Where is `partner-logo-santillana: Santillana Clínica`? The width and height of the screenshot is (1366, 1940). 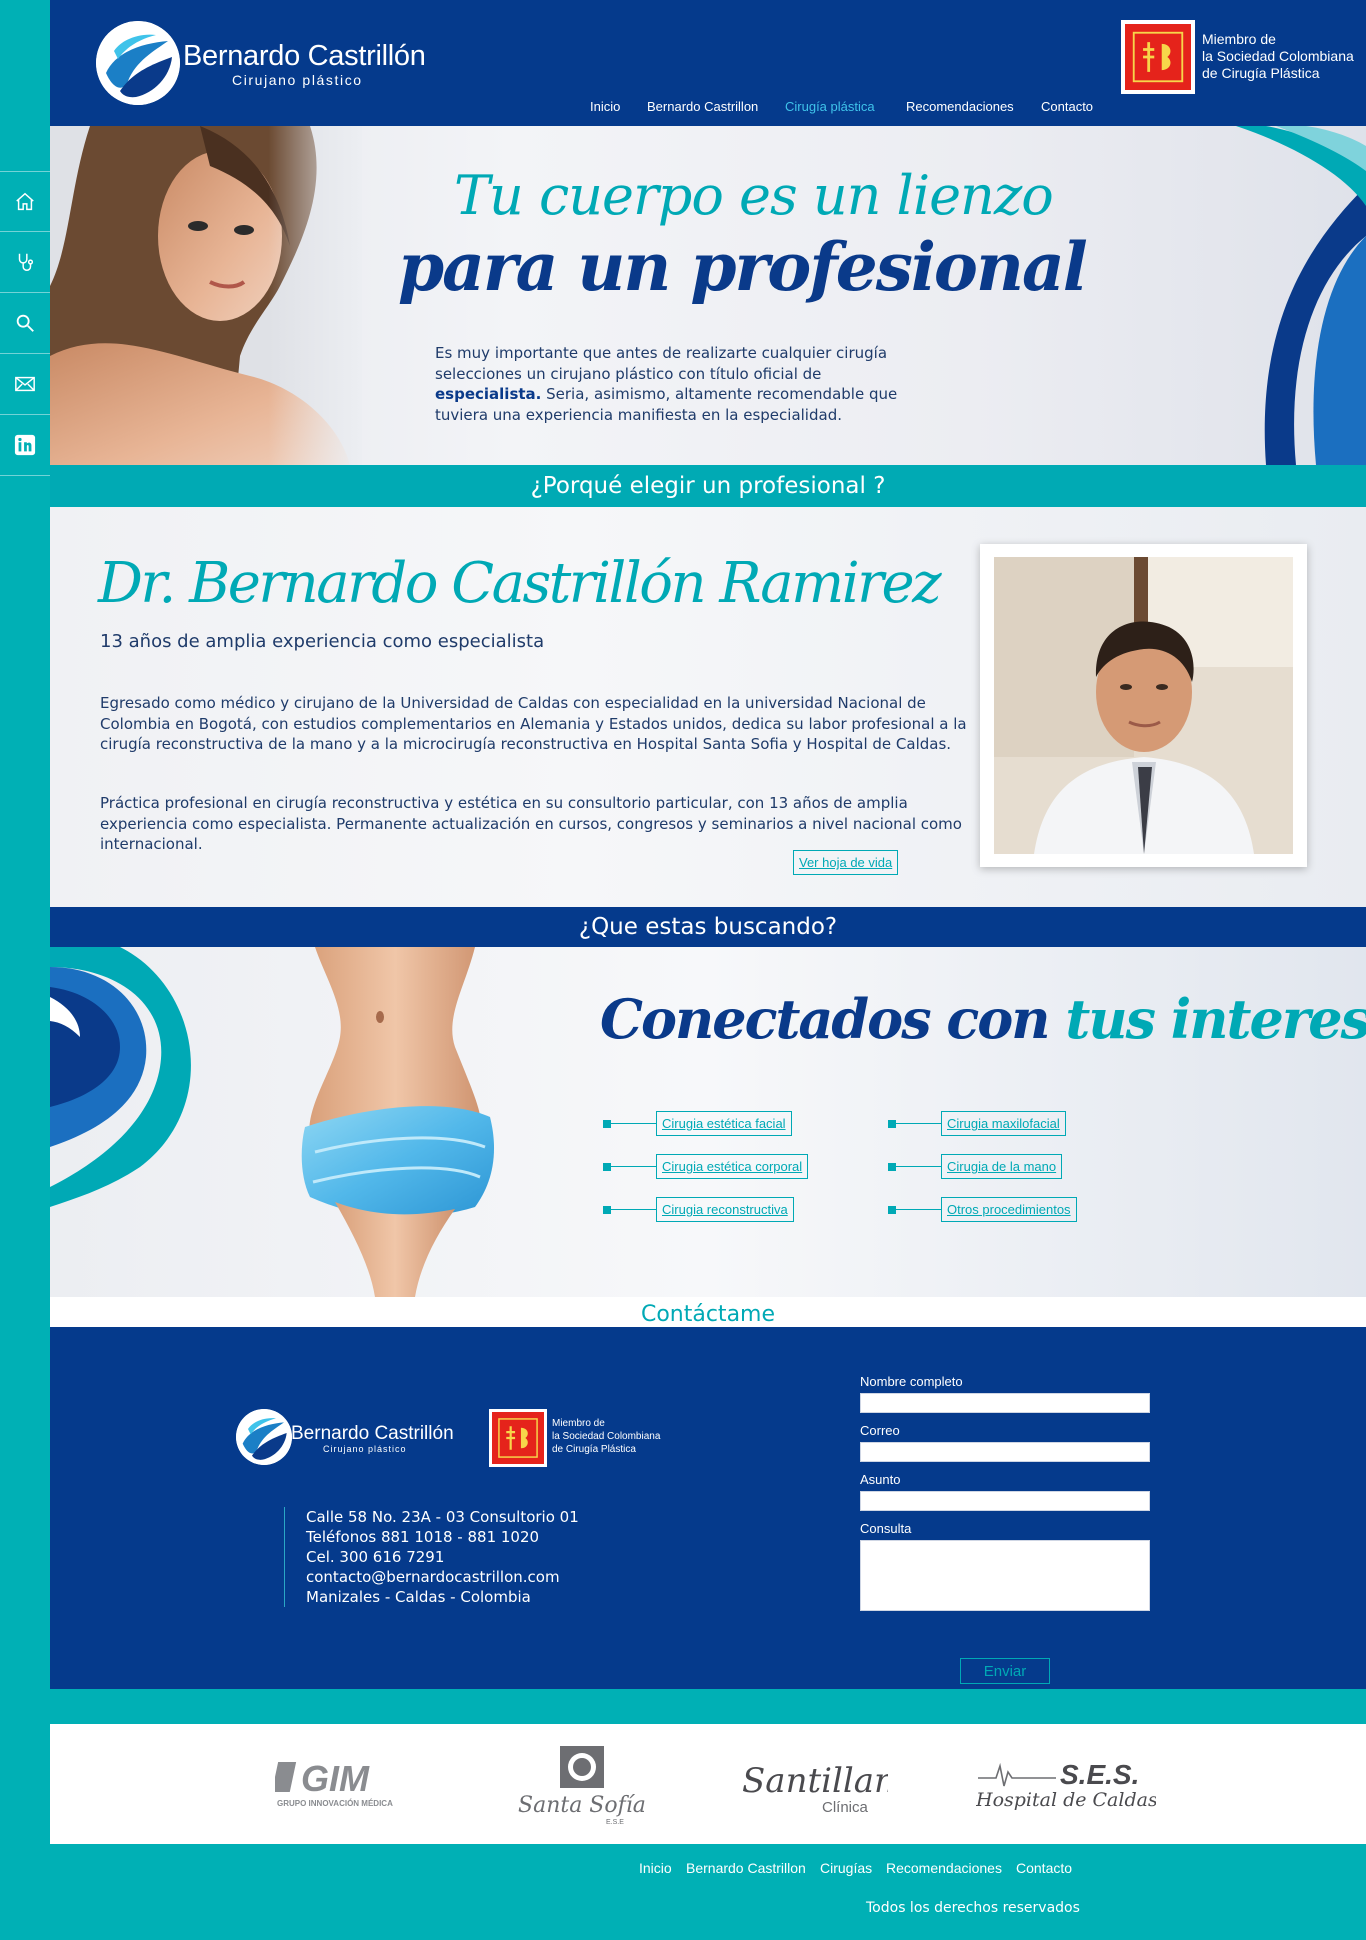 partner-logo-santillana: Santillana Clínica is located at coordinates (827, 1786).